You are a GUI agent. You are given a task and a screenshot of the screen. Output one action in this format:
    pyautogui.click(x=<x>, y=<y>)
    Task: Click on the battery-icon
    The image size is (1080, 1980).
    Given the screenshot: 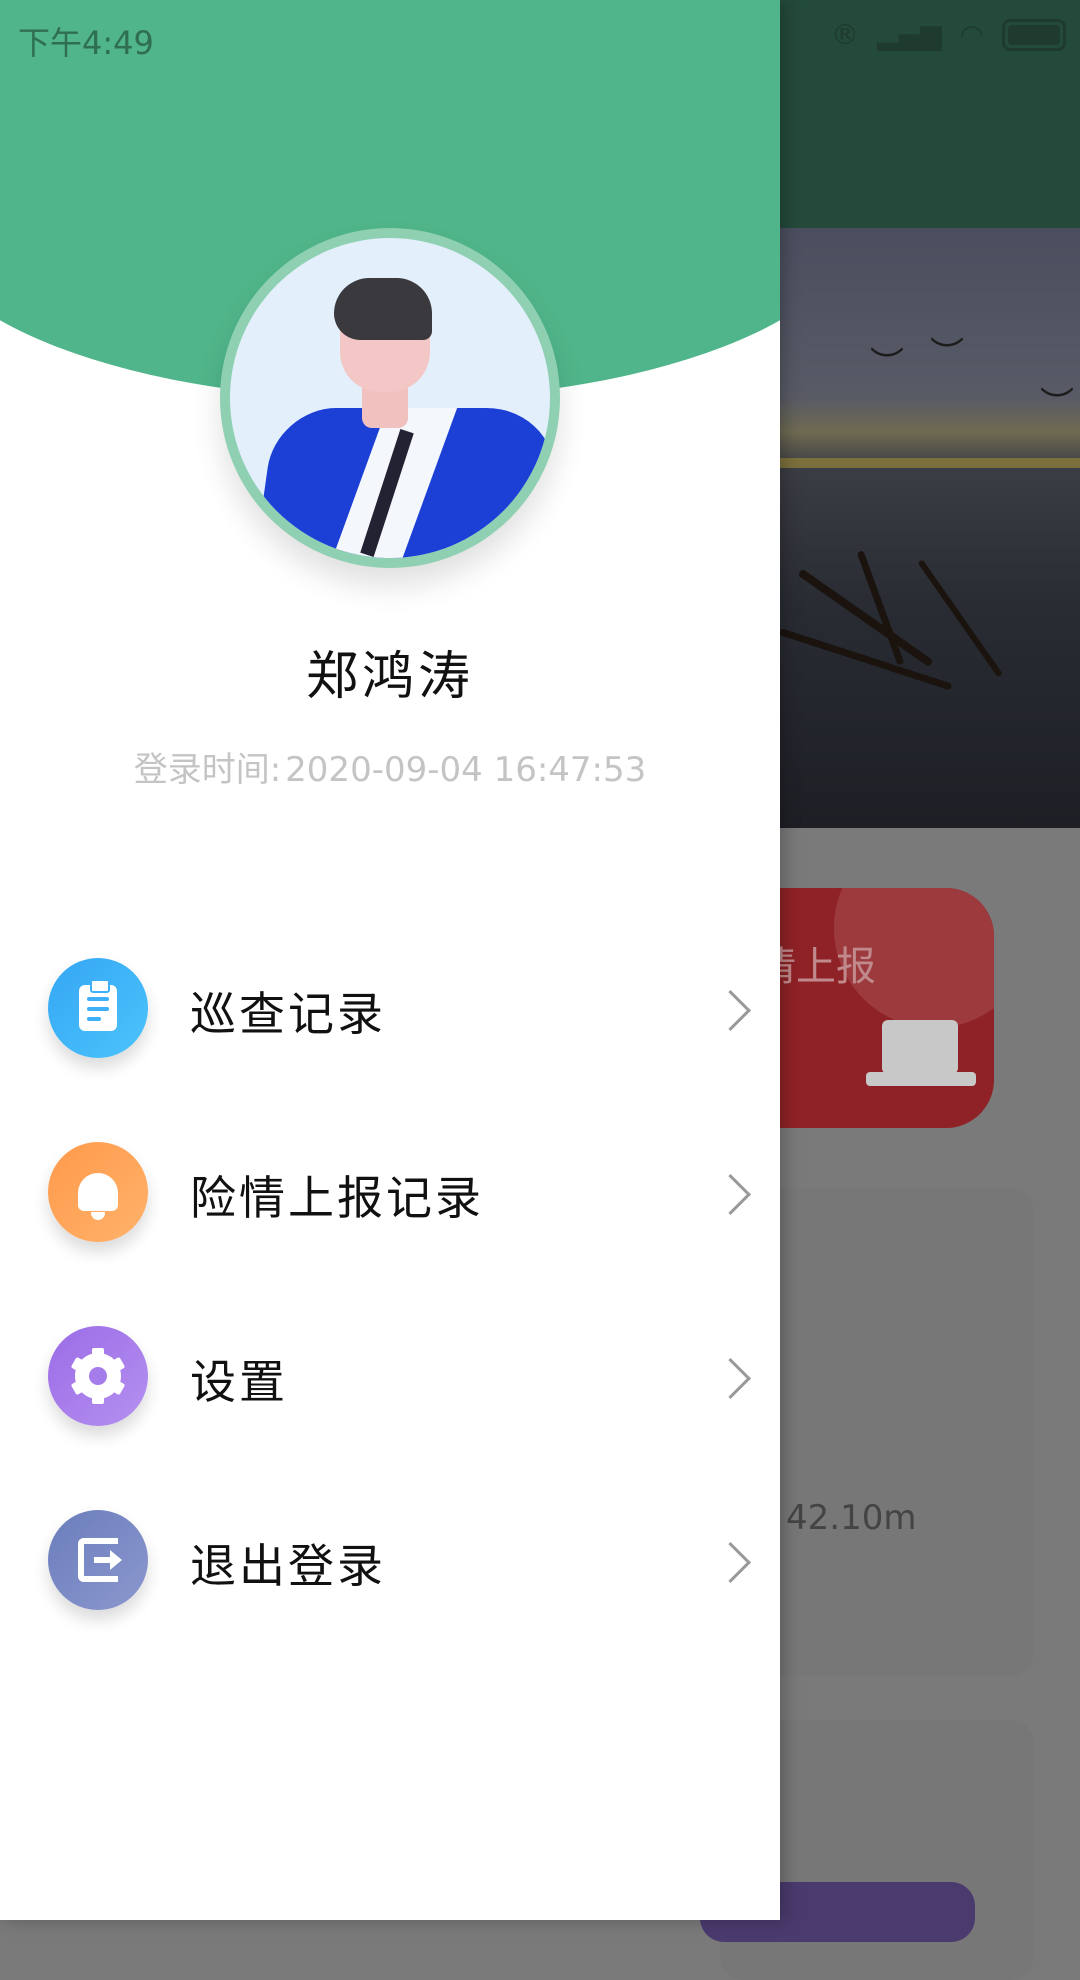 What is the action you would take?
    pyautogui.click(x=1034, y=34)
    